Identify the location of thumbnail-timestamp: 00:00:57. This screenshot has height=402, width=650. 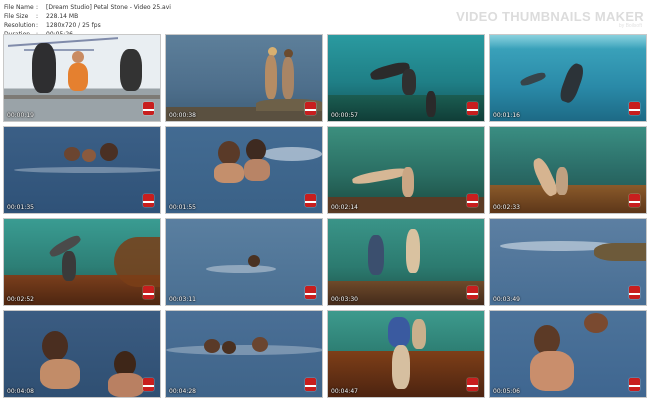
(344, 115).